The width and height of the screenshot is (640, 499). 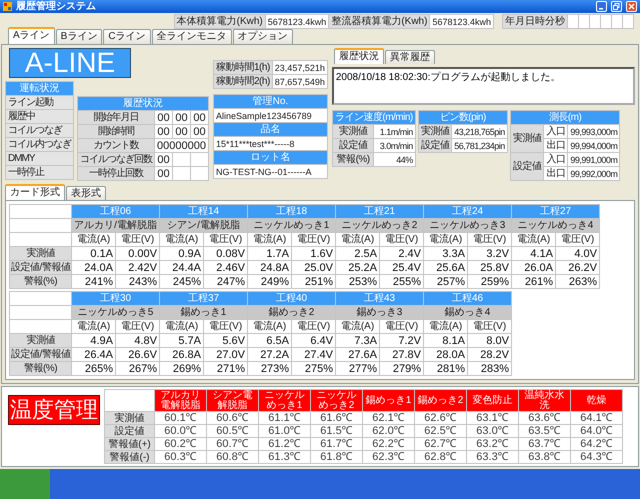 I want to click on temperature-title: 温度管理, so click(x=54, y=410).